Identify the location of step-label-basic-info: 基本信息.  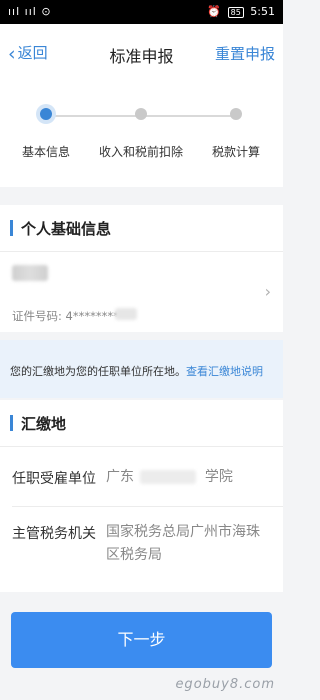
(46, 152).